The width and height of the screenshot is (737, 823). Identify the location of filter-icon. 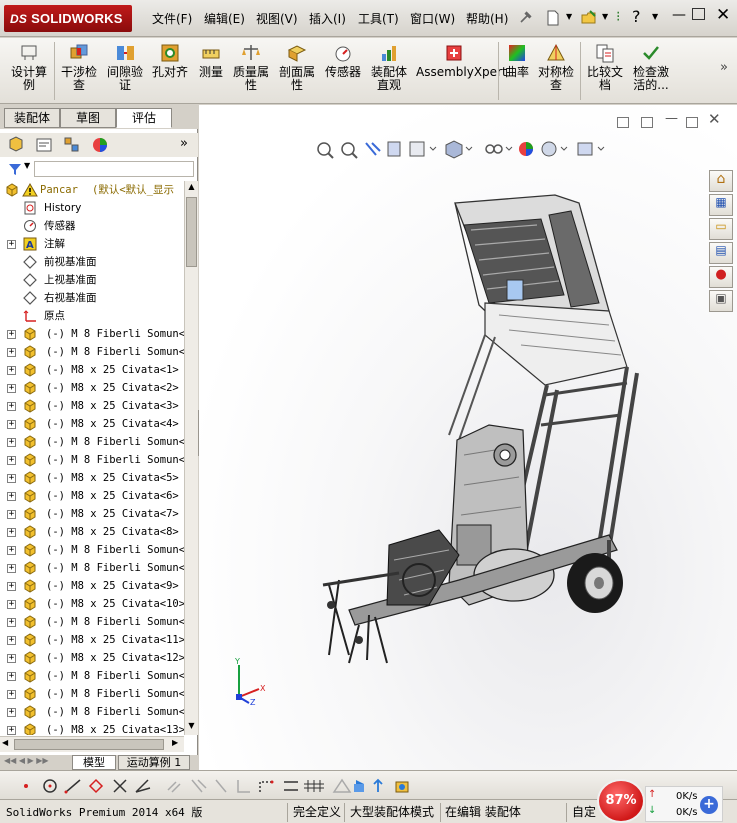
(15, 169).